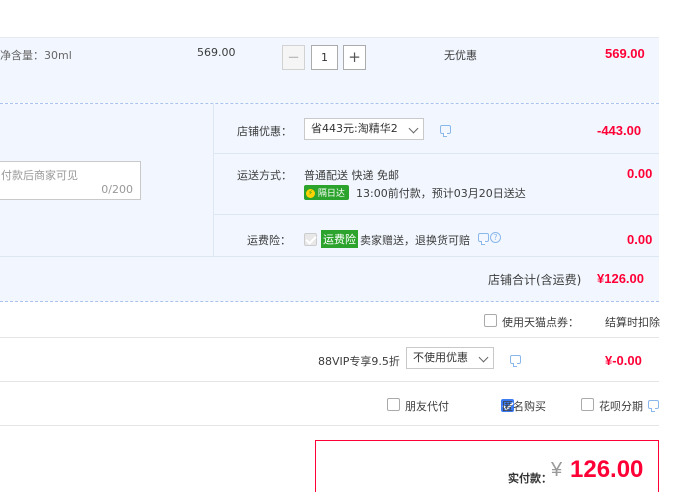 The image size is (674, 492). Describe the element at coordinates (540, 322) in the screenshot. I see `points-label: 使用天猫点券：` at that location.